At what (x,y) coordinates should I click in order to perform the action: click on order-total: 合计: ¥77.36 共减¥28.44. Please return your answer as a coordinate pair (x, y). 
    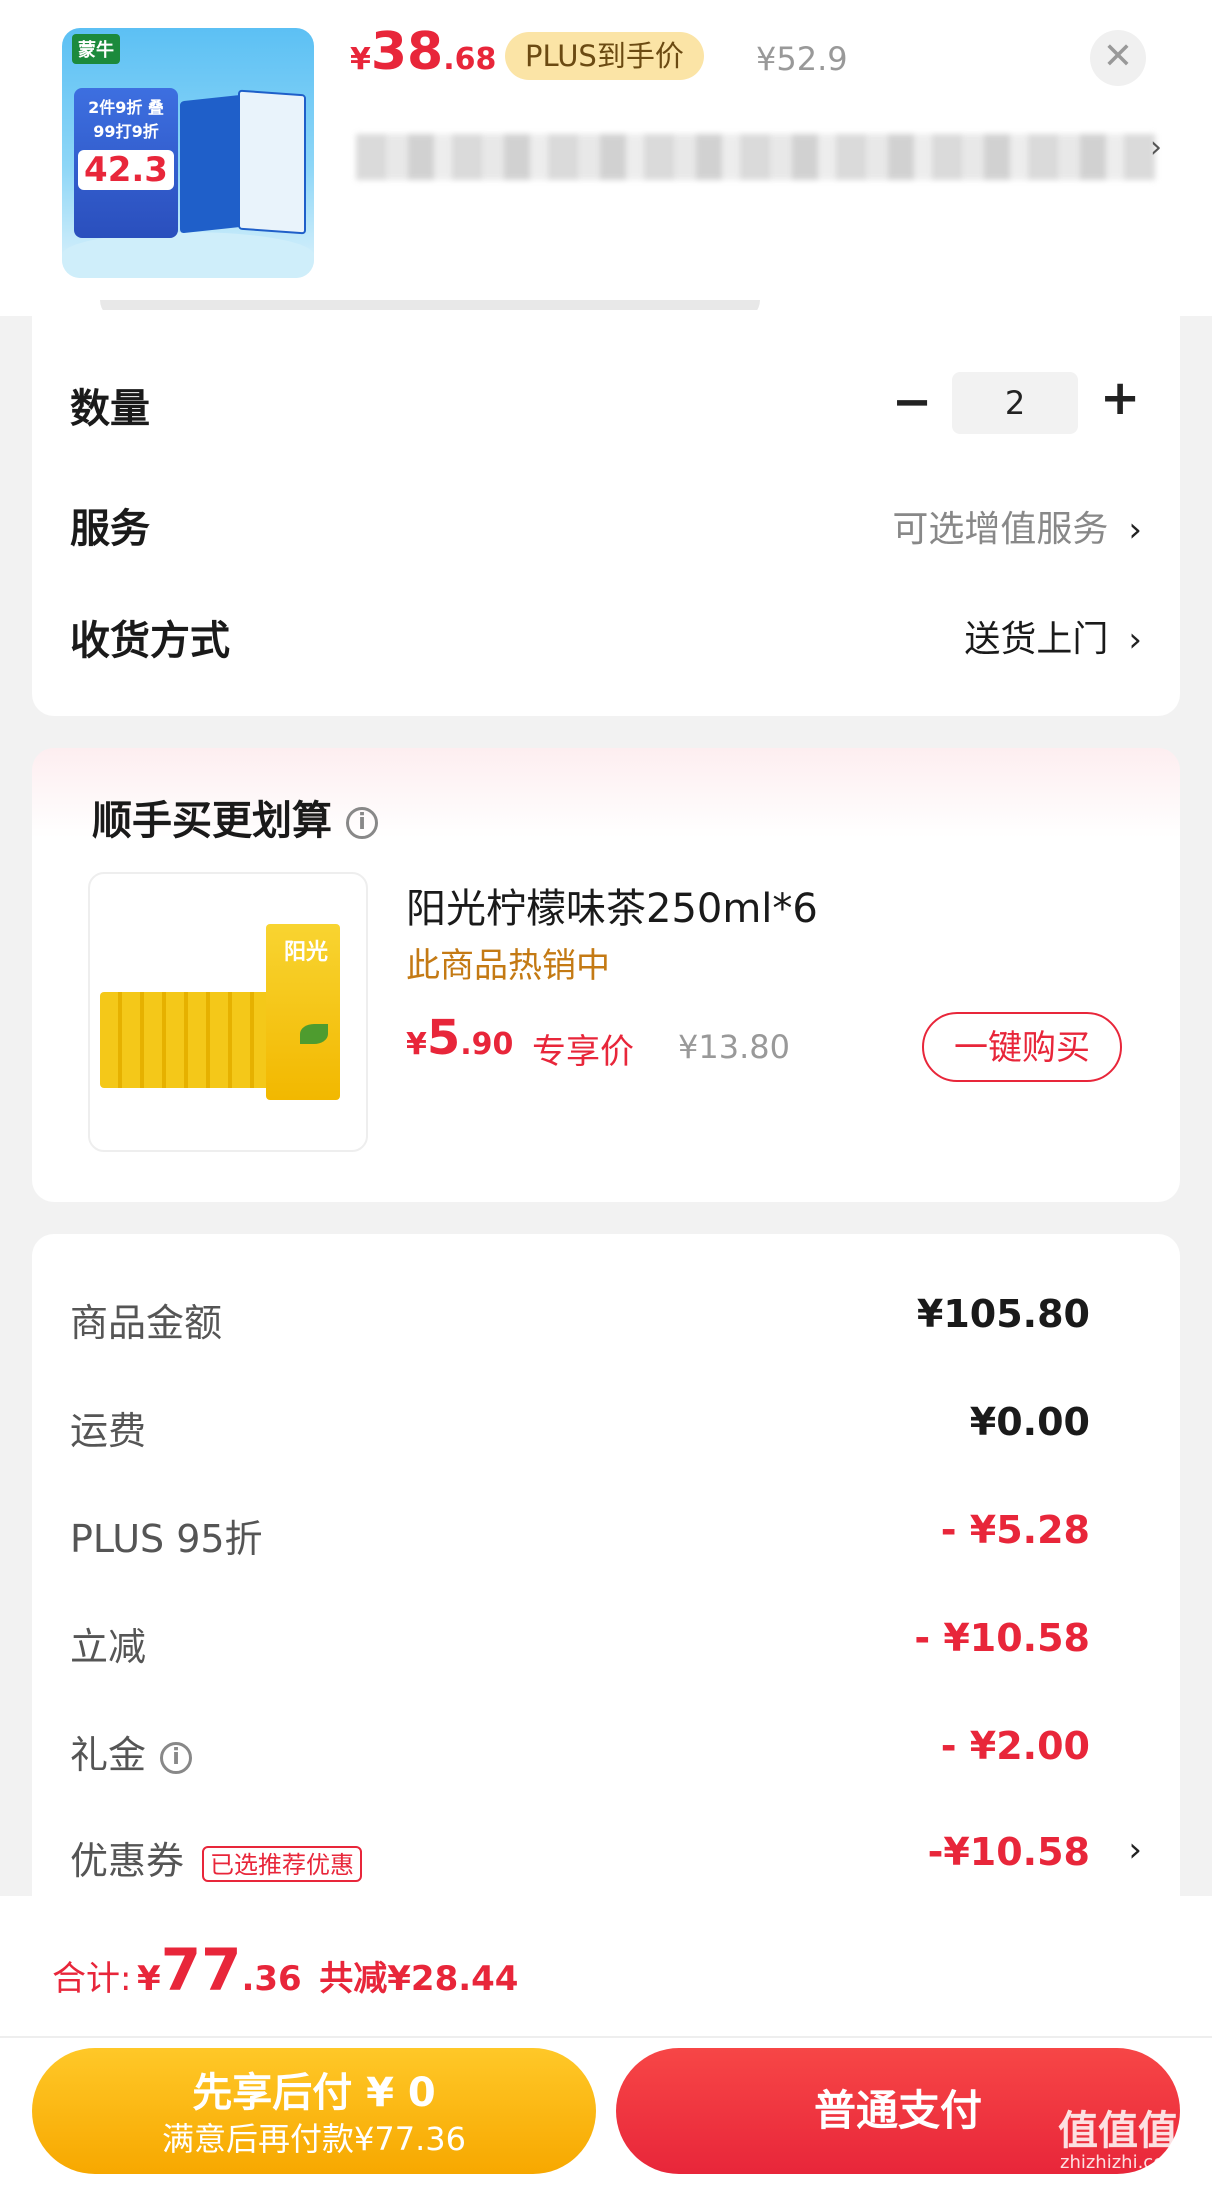
    Looking at the image, I should click on (285, 1970).